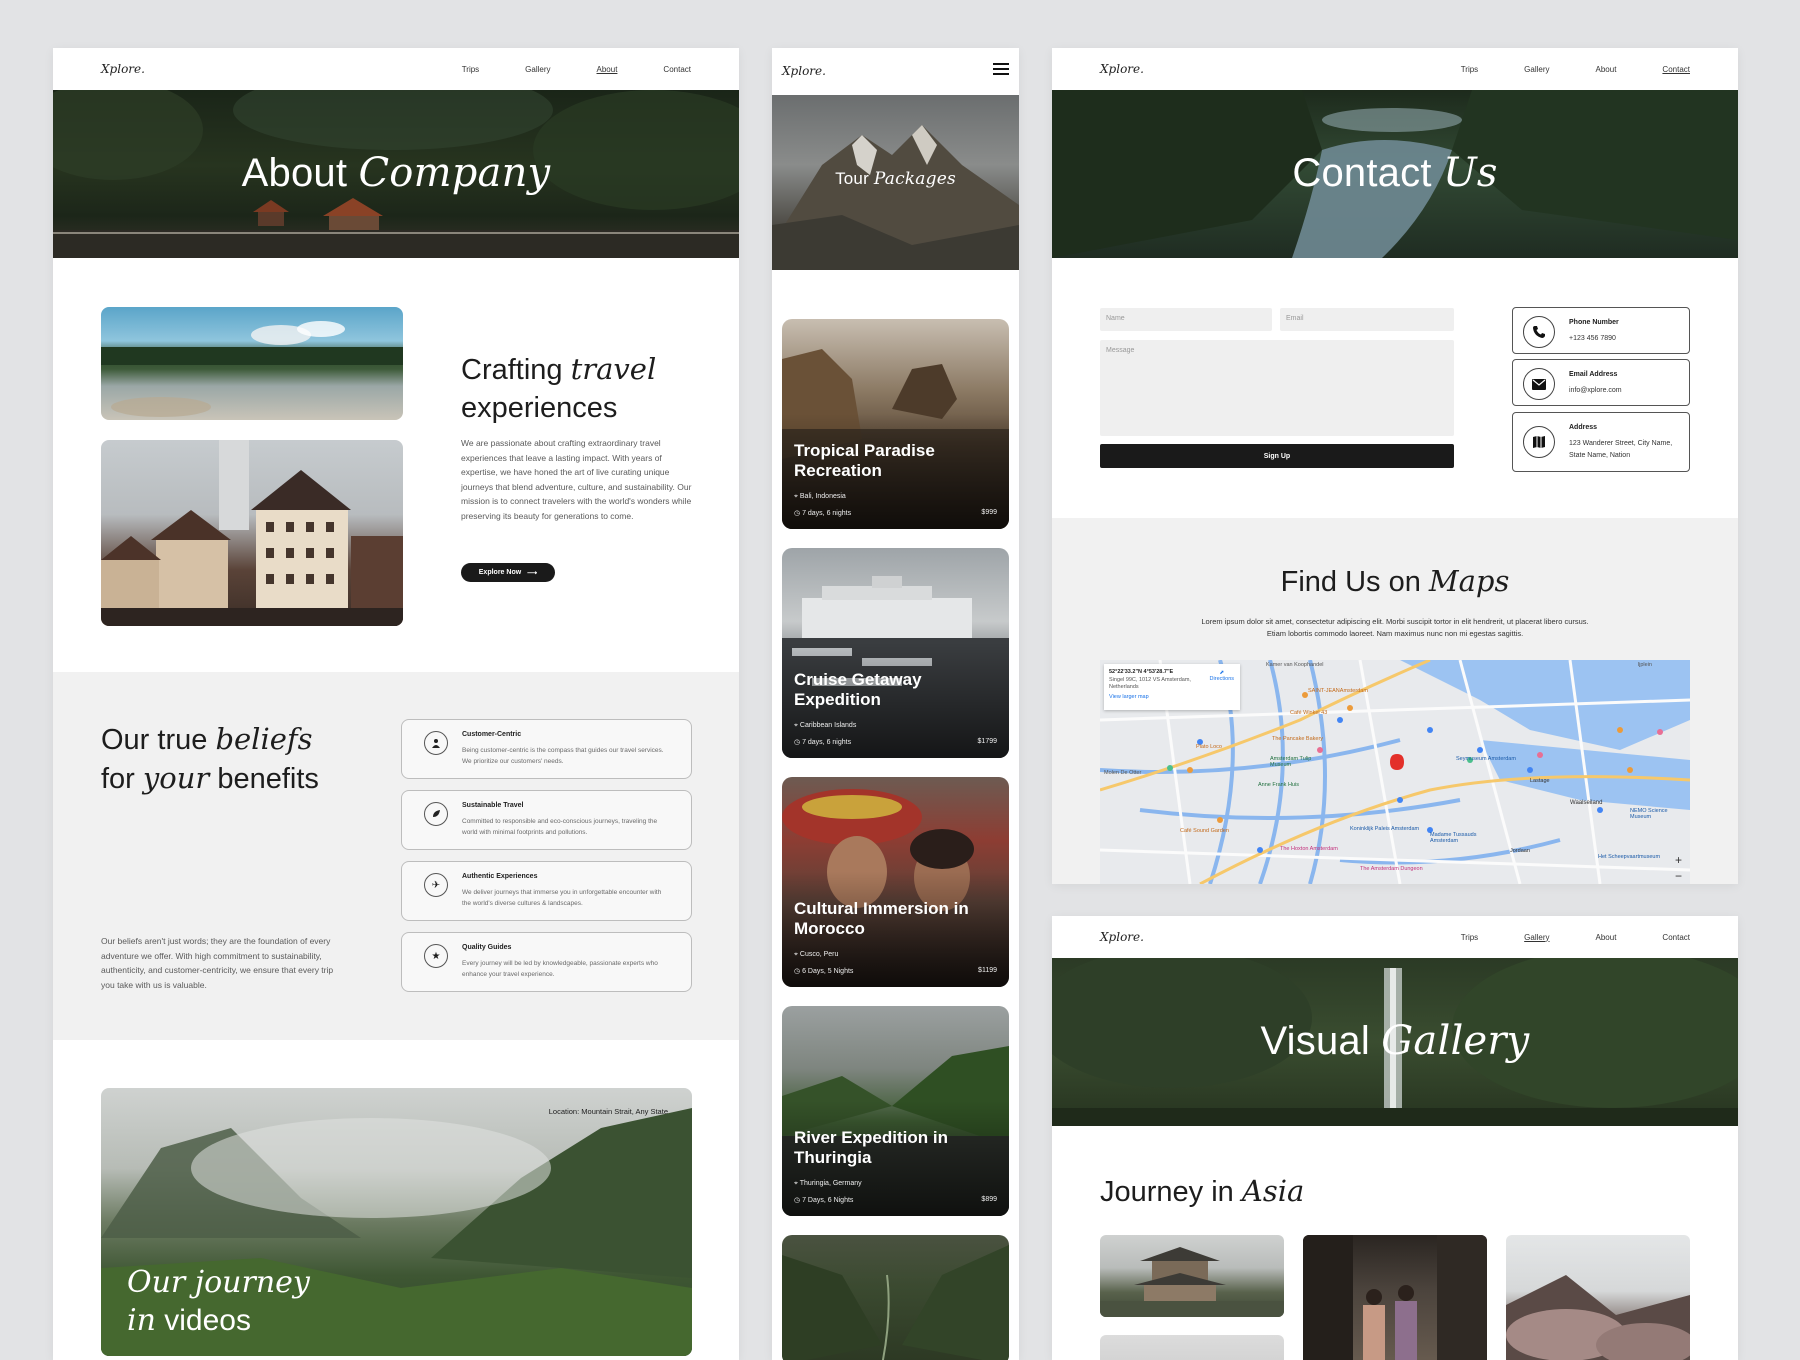  Describe the element at coordinates (1295, 665) in the screenshot. I see `map-label: Kamer van Koophandel` at that location.